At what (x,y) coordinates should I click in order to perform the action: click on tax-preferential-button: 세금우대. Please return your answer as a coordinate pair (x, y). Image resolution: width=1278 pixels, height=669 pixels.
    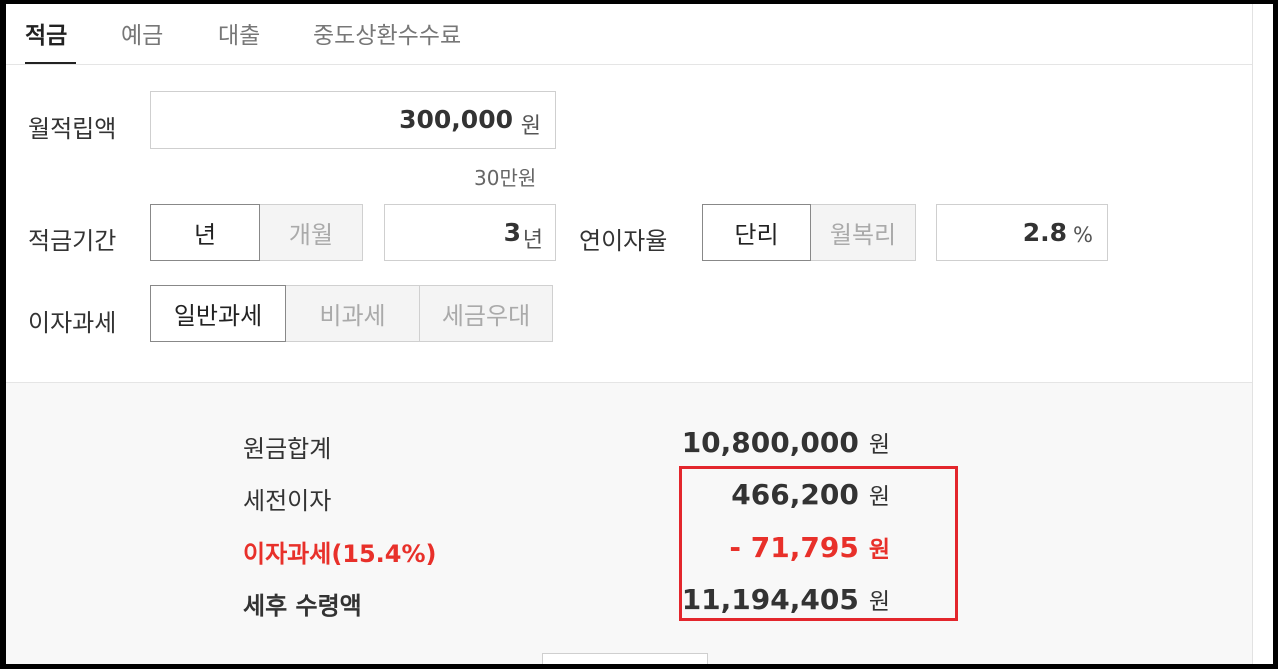
    Looking at the image, I should click on (486, 313).